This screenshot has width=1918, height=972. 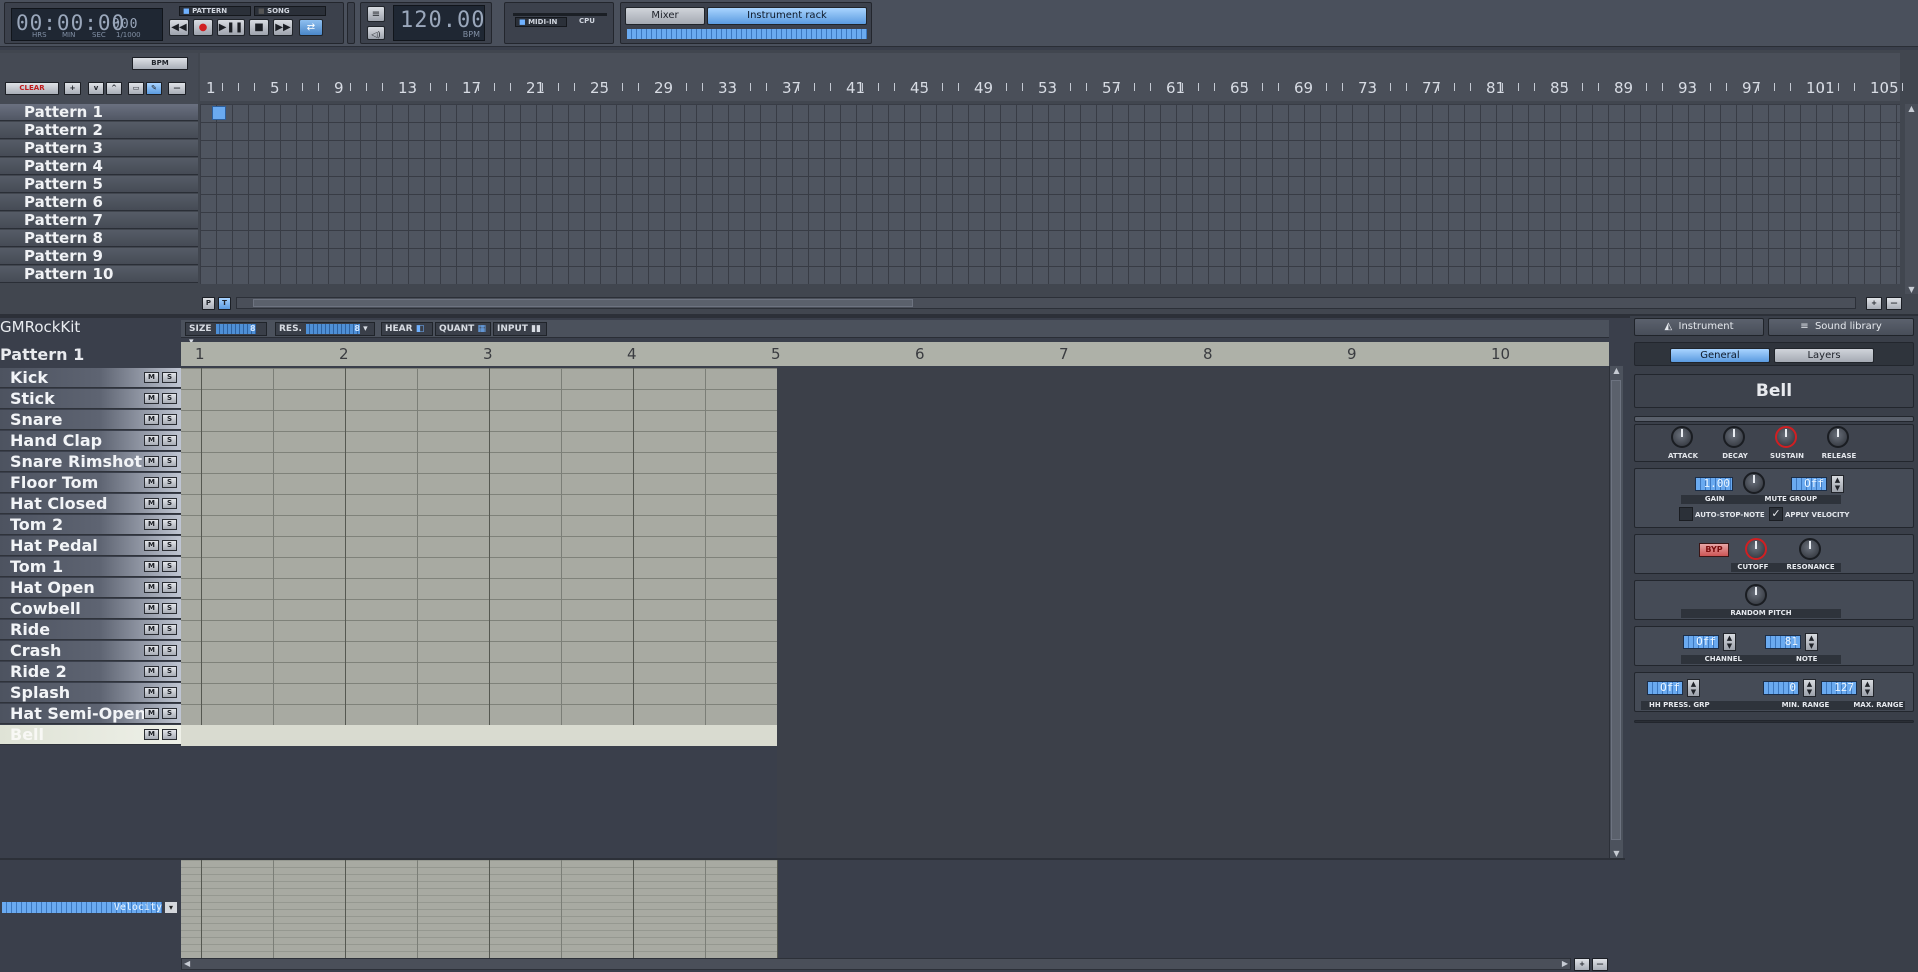 What do you see at coordinates (1565, 963) in the screenshot?
I see `scroll-right-icon: ▶` at bounding box center [1565, 963].